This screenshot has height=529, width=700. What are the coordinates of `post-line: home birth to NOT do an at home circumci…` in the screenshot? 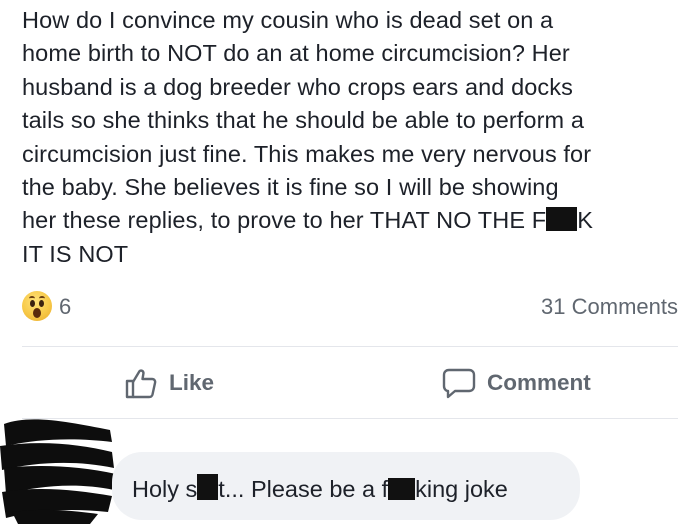 It's located at (296, 53).